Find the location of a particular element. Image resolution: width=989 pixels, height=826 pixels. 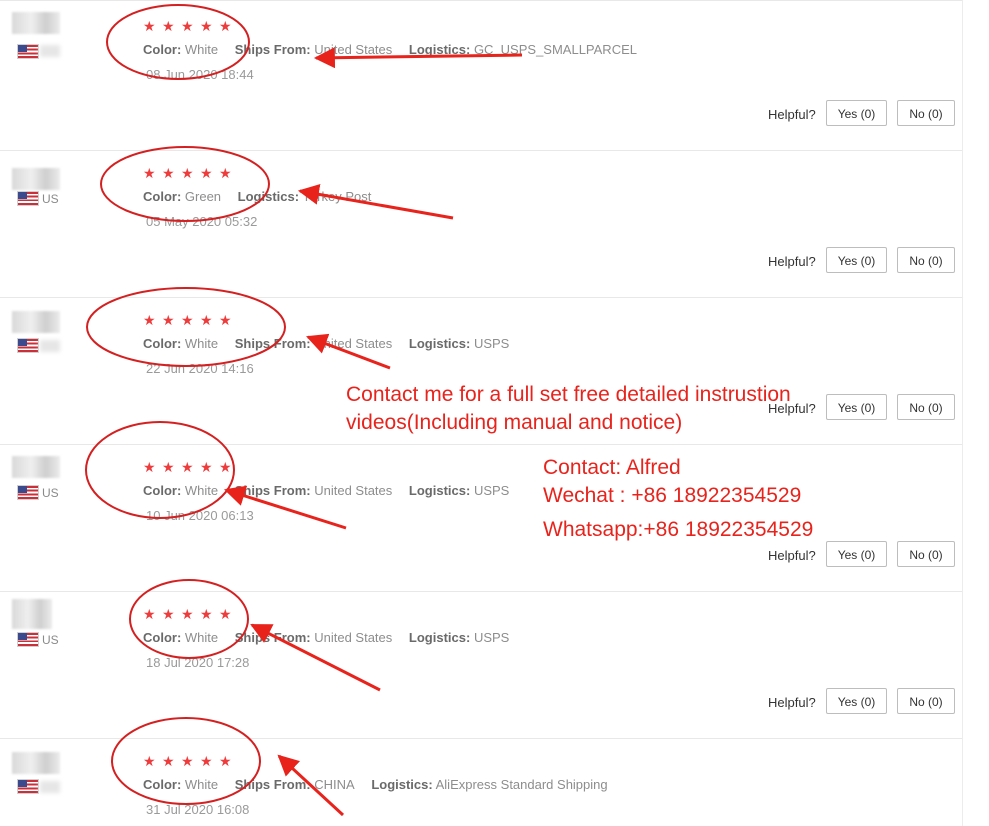

annotation-contact-line2: videos(Including manual and notice) is located at coordinates (514, 422).